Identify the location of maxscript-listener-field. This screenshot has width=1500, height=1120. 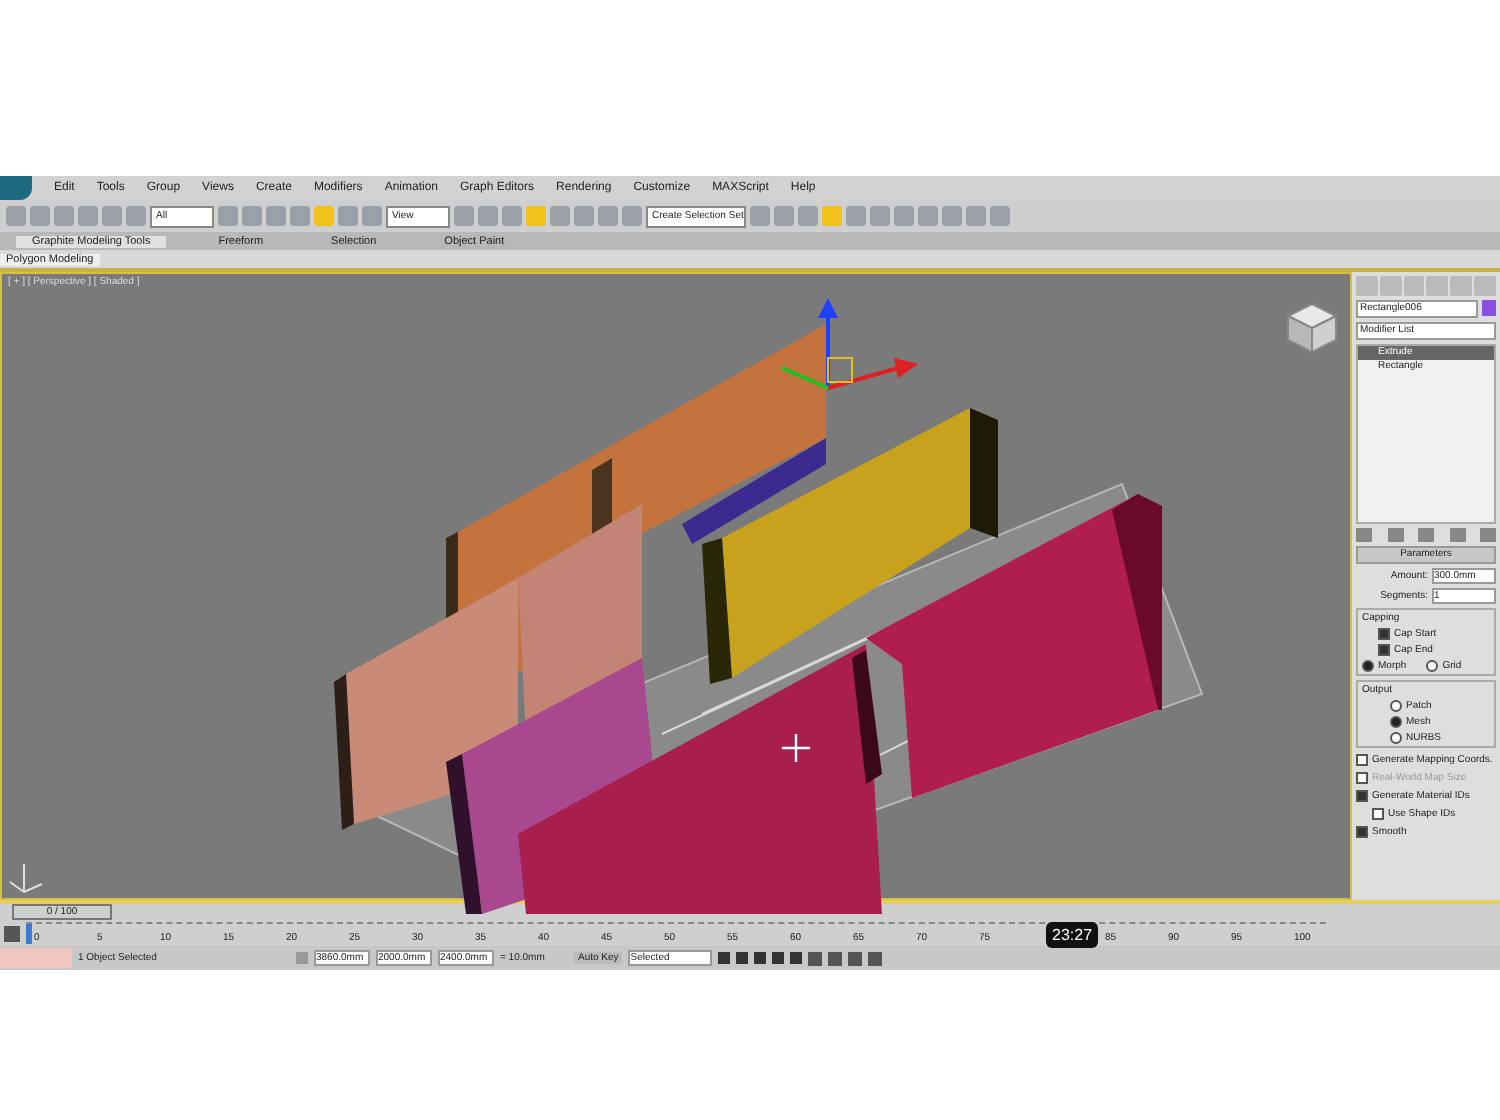
(36, 958).